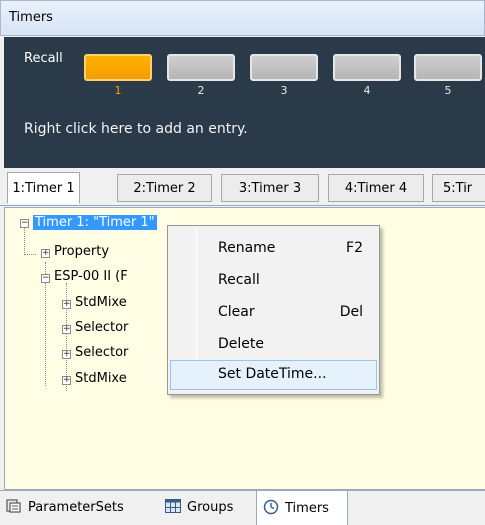 The height and width of the screenshot is (525, 485). I want to click on tab-timer-5: 5:Tir, so click(458, 188).